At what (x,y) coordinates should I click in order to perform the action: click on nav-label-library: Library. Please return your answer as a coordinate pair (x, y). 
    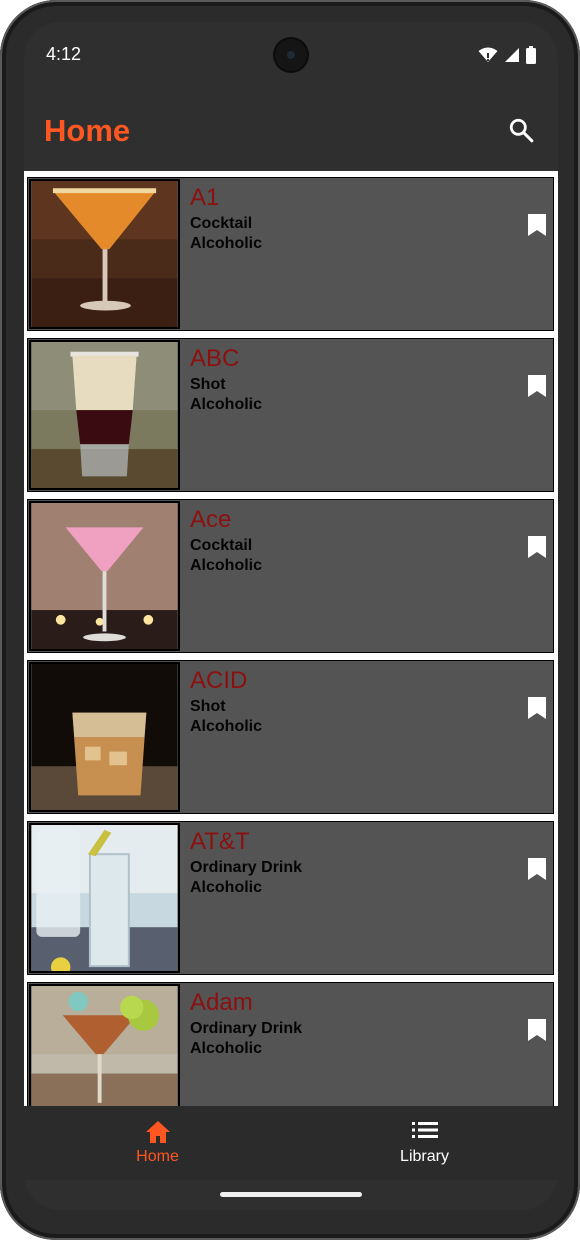
    Looking at the image, I should click on (424, 1156).